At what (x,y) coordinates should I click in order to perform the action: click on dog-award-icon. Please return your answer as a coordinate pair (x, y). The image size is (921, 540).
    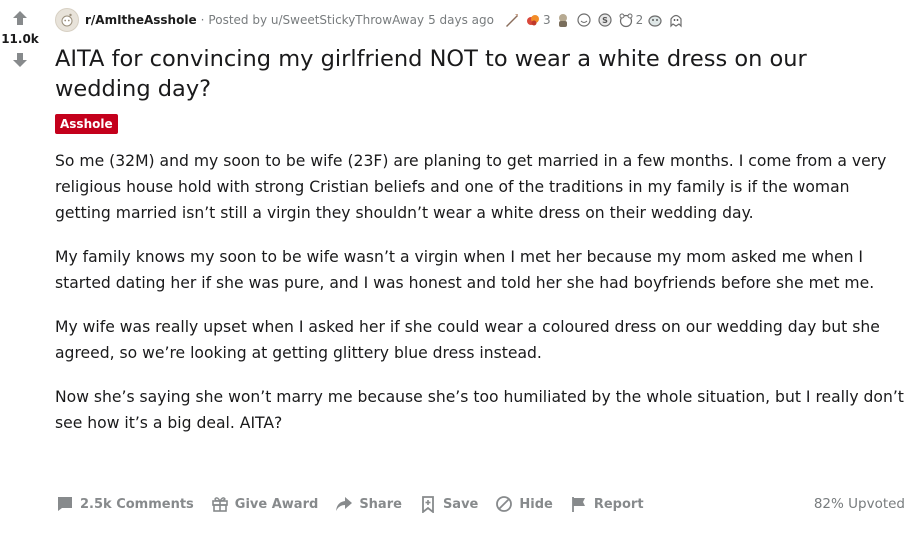
    Looking at the image, I should click on (655, 20).